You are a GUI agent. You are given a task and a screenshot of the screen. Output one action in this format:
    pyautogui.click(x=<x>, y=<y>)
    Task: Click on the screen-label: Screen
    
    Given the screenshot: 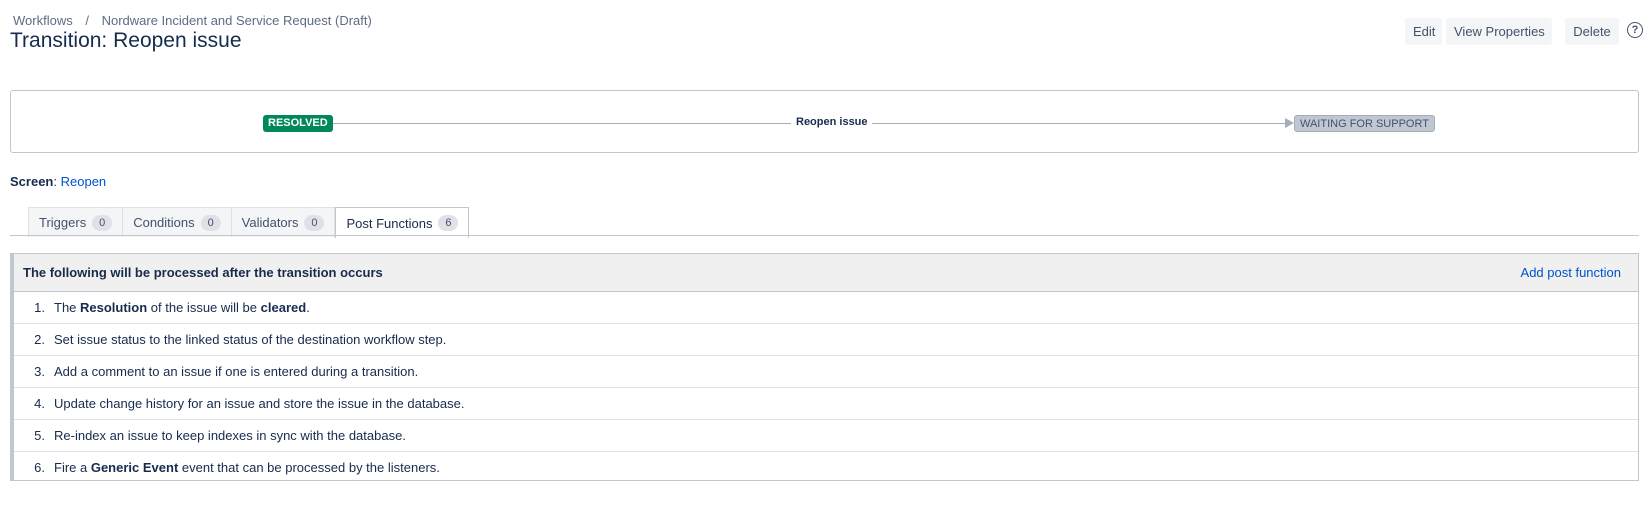 What is the action you would take?
    pyautogui.click(x=32, y=181)
    